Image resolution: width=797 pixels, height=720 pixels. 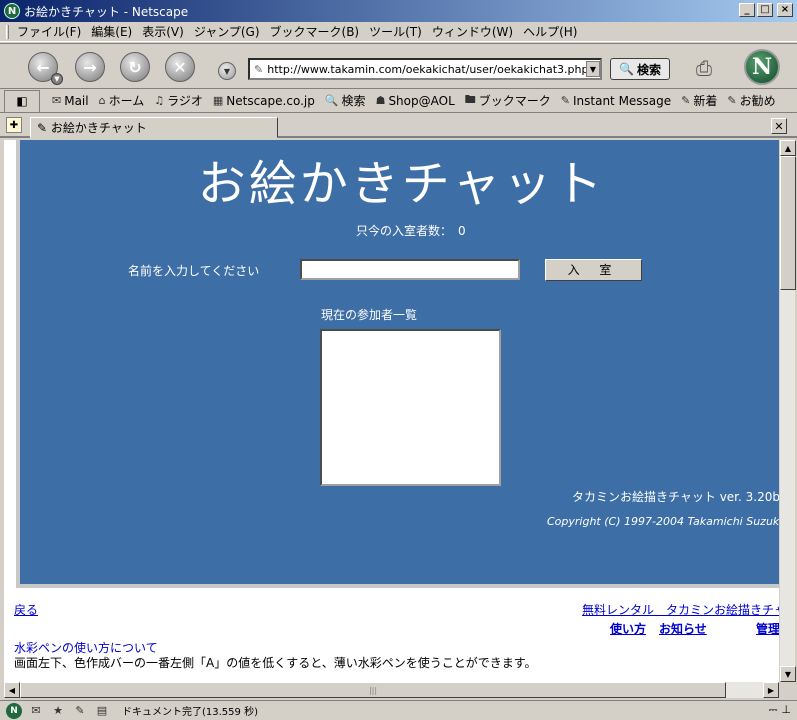 I want to click on maximize-button: □, so click(x=765, y=10).